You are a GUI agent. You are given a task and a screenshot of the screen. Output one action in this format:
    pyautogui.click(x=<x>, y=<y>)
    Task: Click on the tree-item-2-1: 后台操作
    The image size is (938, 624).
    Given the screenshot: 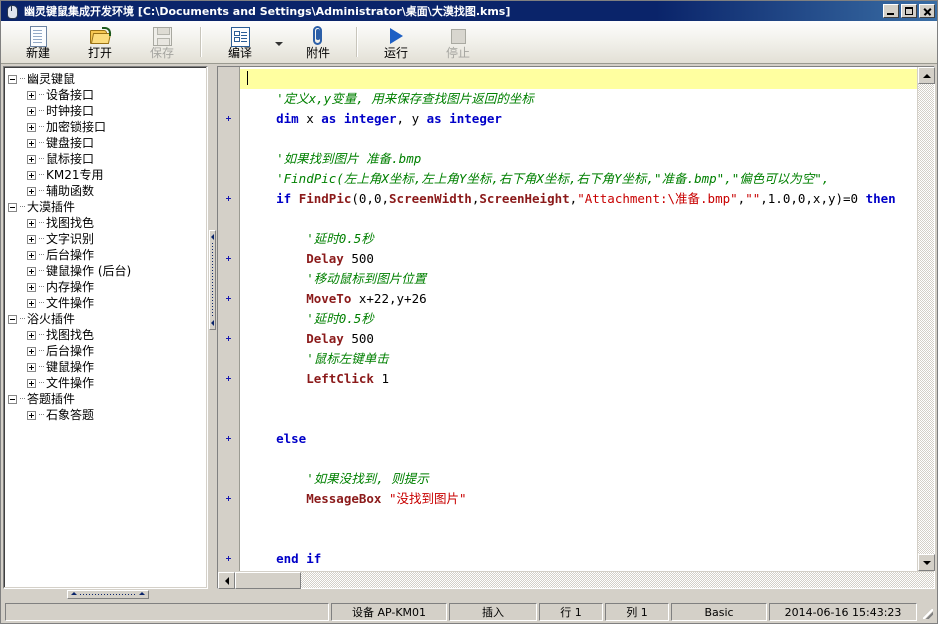 What is the action you would take?
    pyautogui.click(x=107, y=351)
    